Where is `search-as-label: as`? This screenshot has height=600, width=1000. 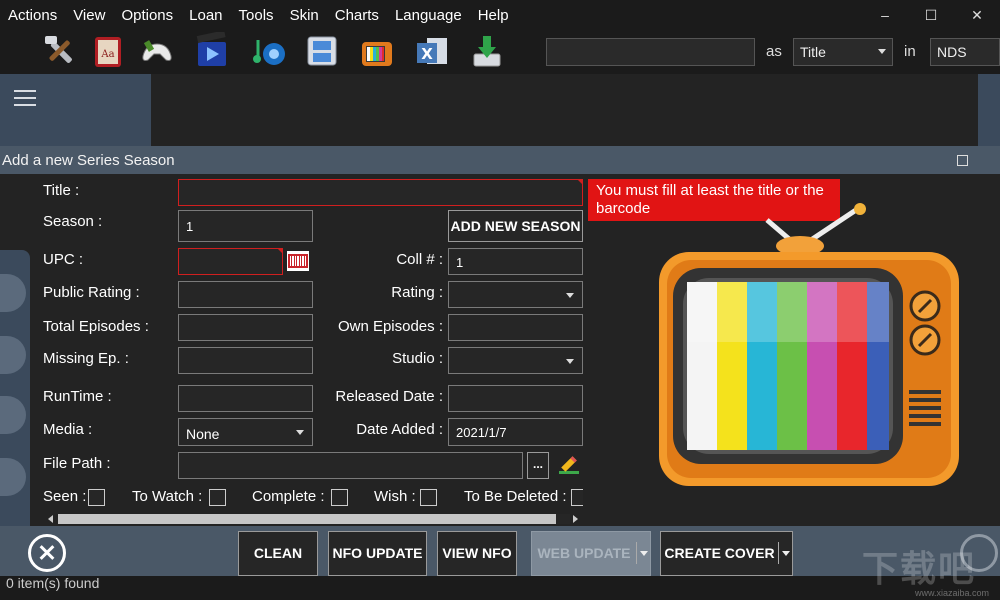 search-as-label: as is located at coordinates (774, 51).